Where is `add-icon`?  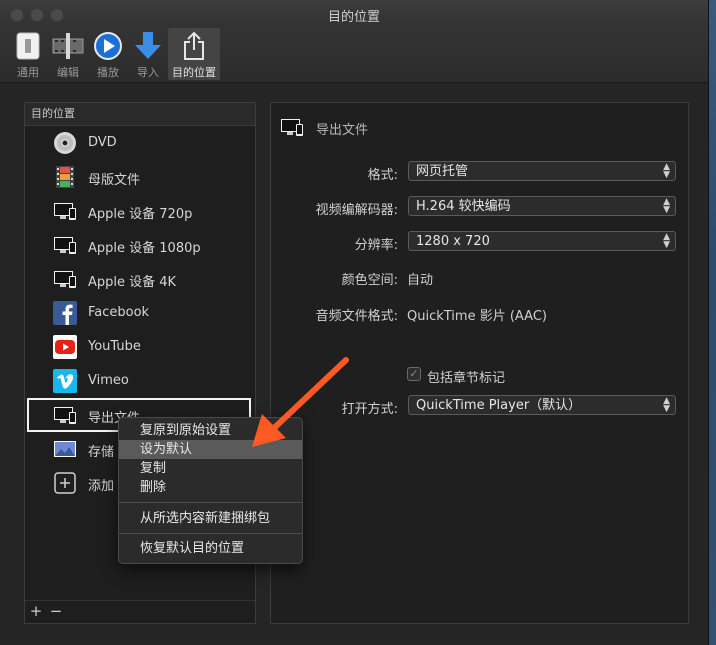 add-icon is located at coordinates (65, 483).